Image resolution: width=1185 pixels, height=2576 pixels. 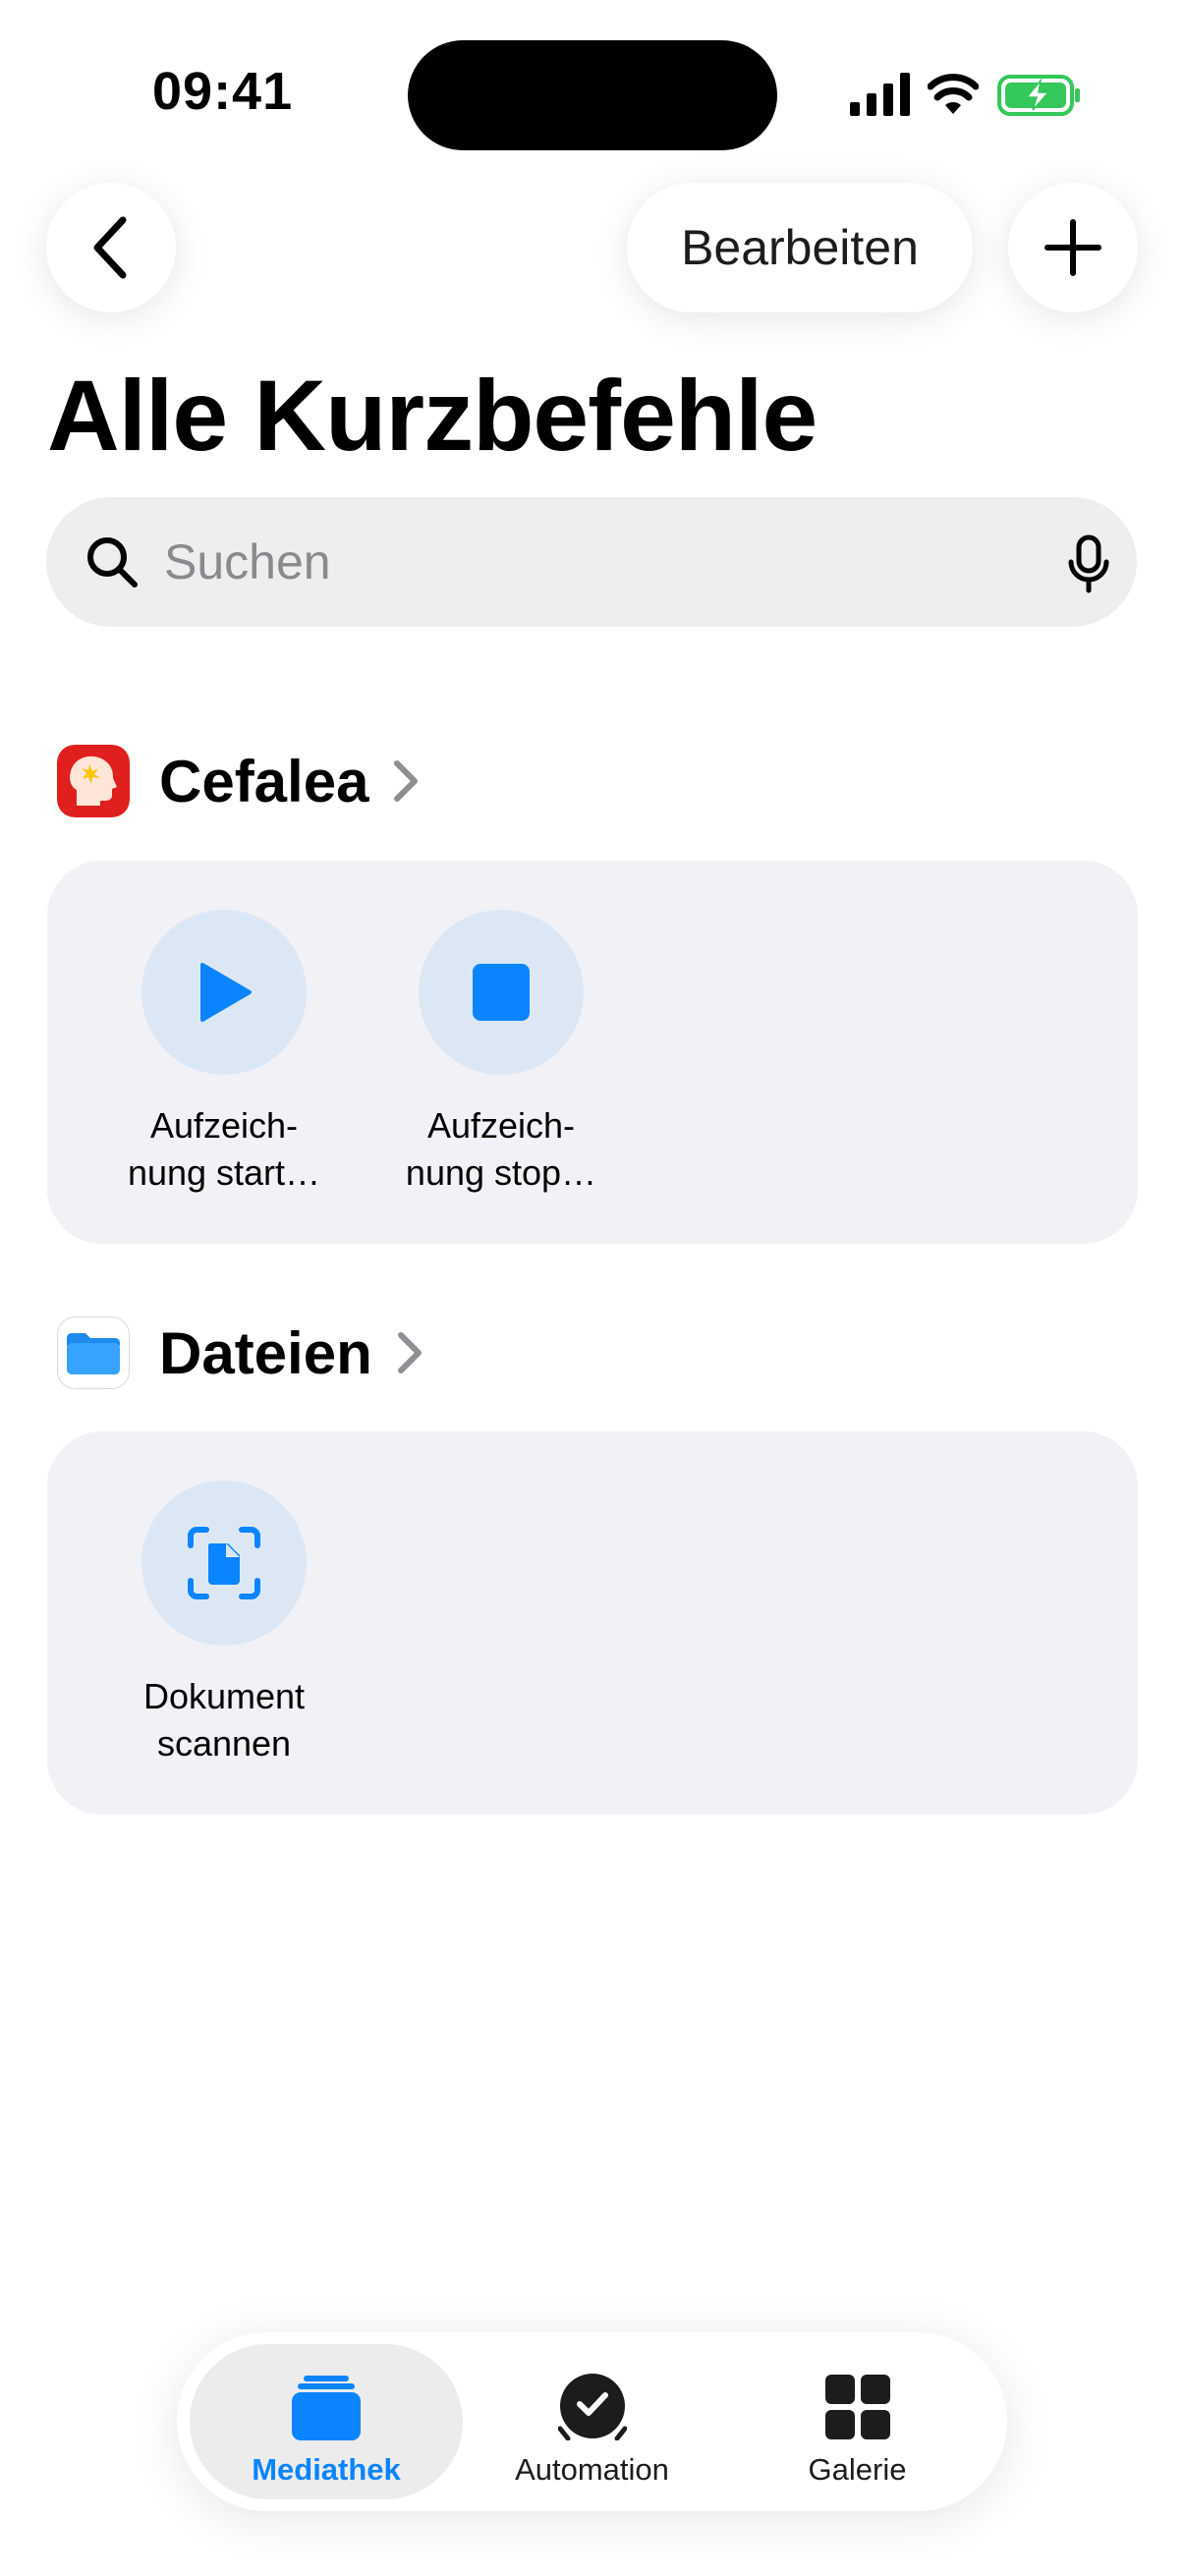 I want to click on add-shortcut-button, so click(x=1073, y=247).